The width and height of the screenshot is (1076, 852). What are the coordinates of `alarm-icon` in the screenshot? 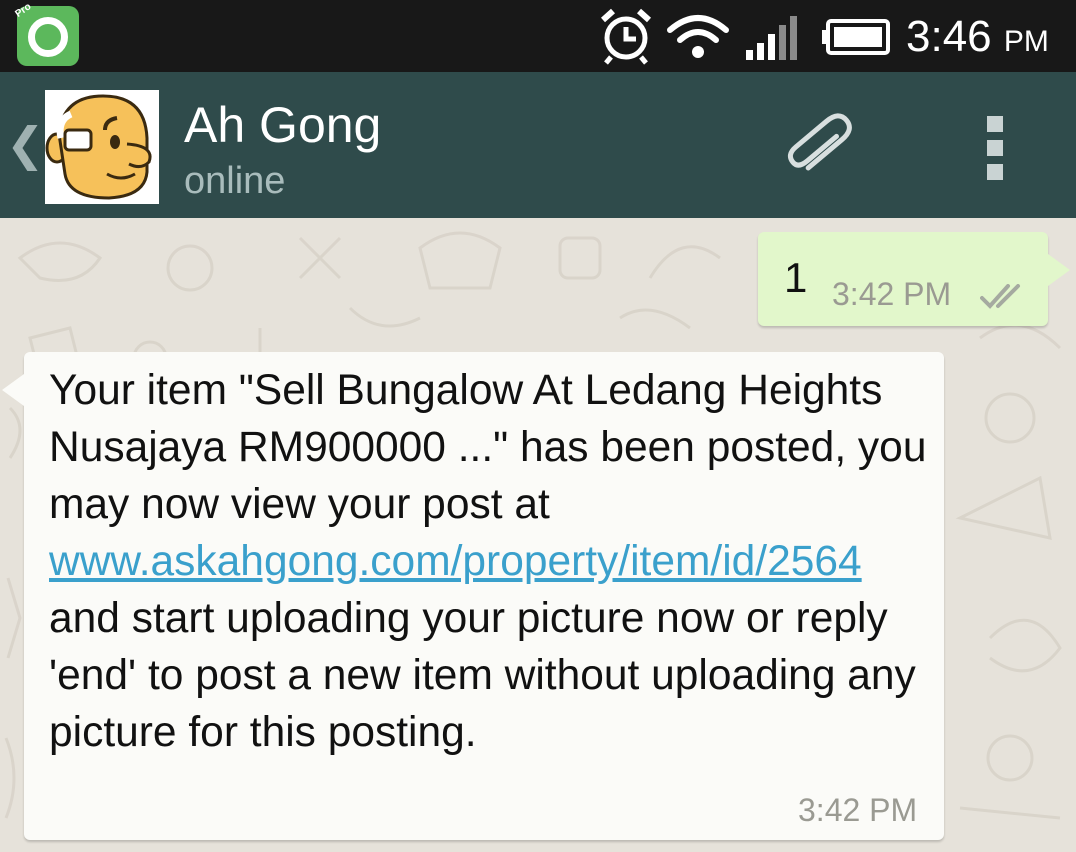 It's located at (626, 36).